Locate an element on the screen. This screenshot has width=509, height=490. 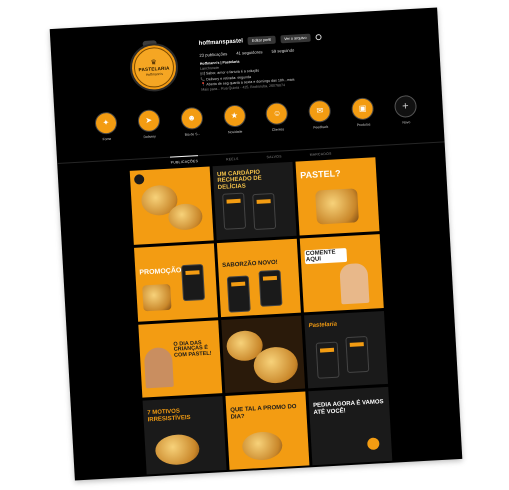
highlight-item-new: + Novo is located at coordinates (406, 115).